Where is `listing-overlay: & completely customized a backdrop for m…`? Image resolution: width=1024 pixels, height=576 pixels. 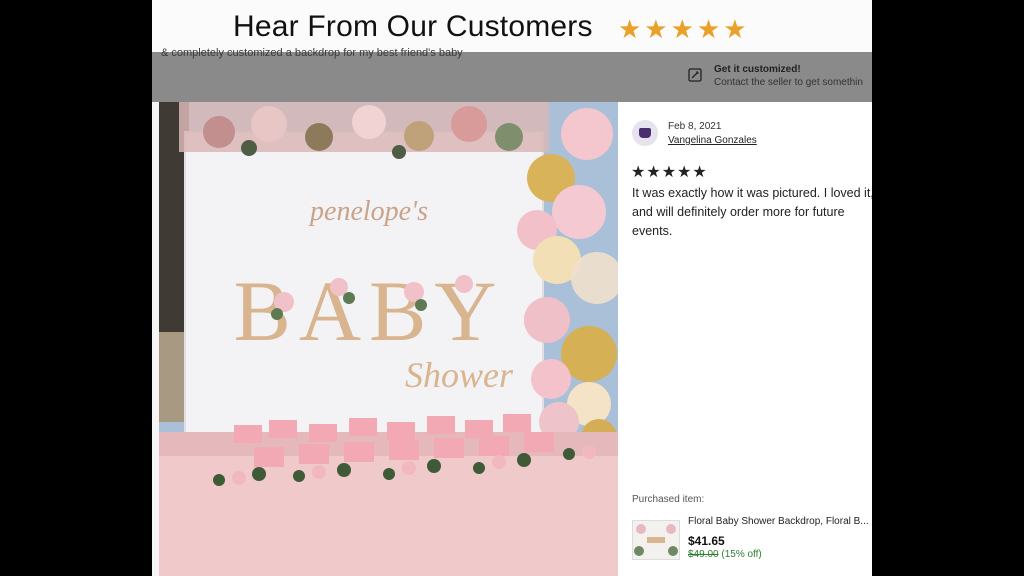
listing-overlay: & completely customized a backdrop for m… is located at coordinates (512, 74).